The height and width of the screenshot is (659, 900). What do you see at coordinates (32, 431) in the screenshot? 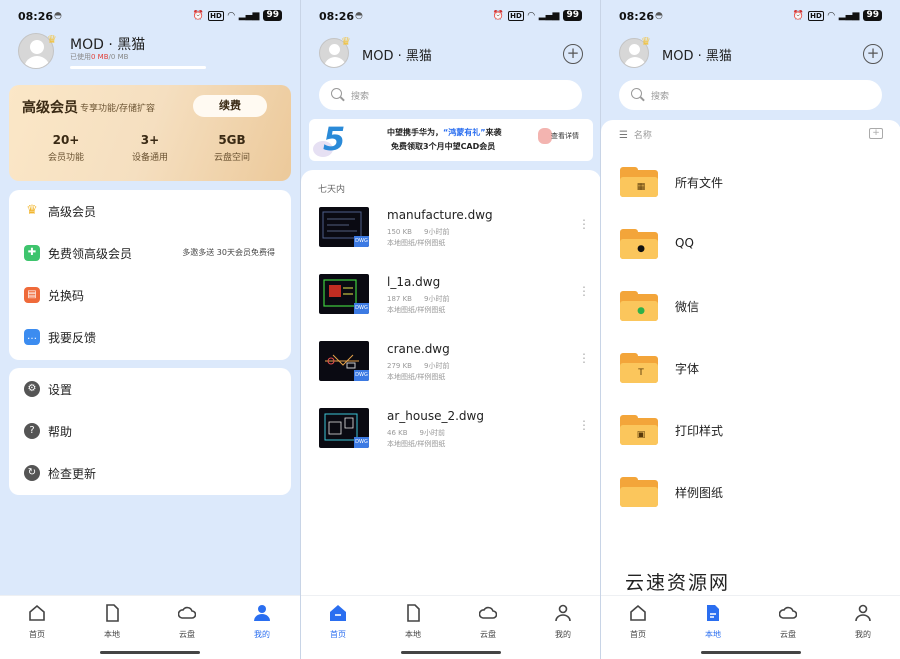
I see `help-icon: ?` at bounding box center [32, 431].